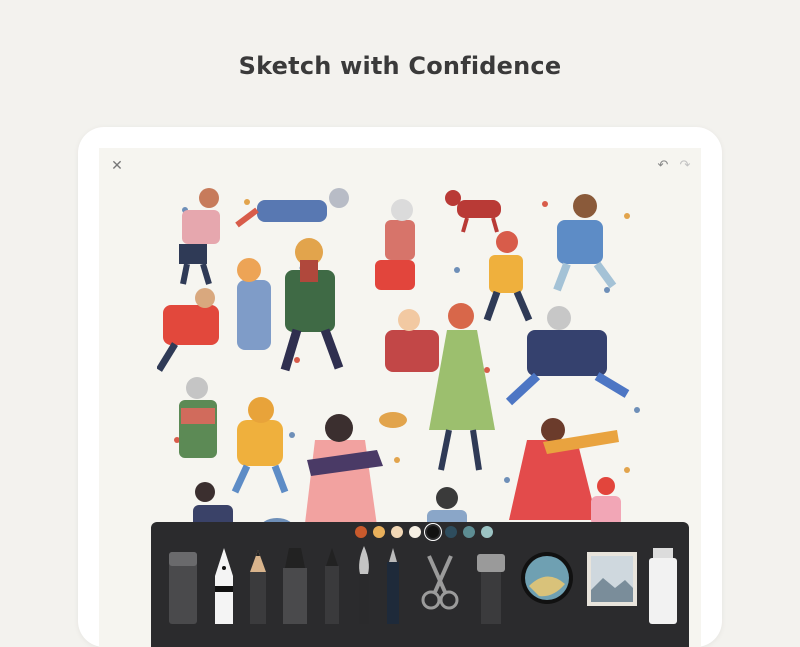 Image resolution: width=800 pixels, height=647 pixels. What do you see at coordinates (508, 276) in the screenshot?
I see `figure-yellow-top` at bounding box center [508, 276].